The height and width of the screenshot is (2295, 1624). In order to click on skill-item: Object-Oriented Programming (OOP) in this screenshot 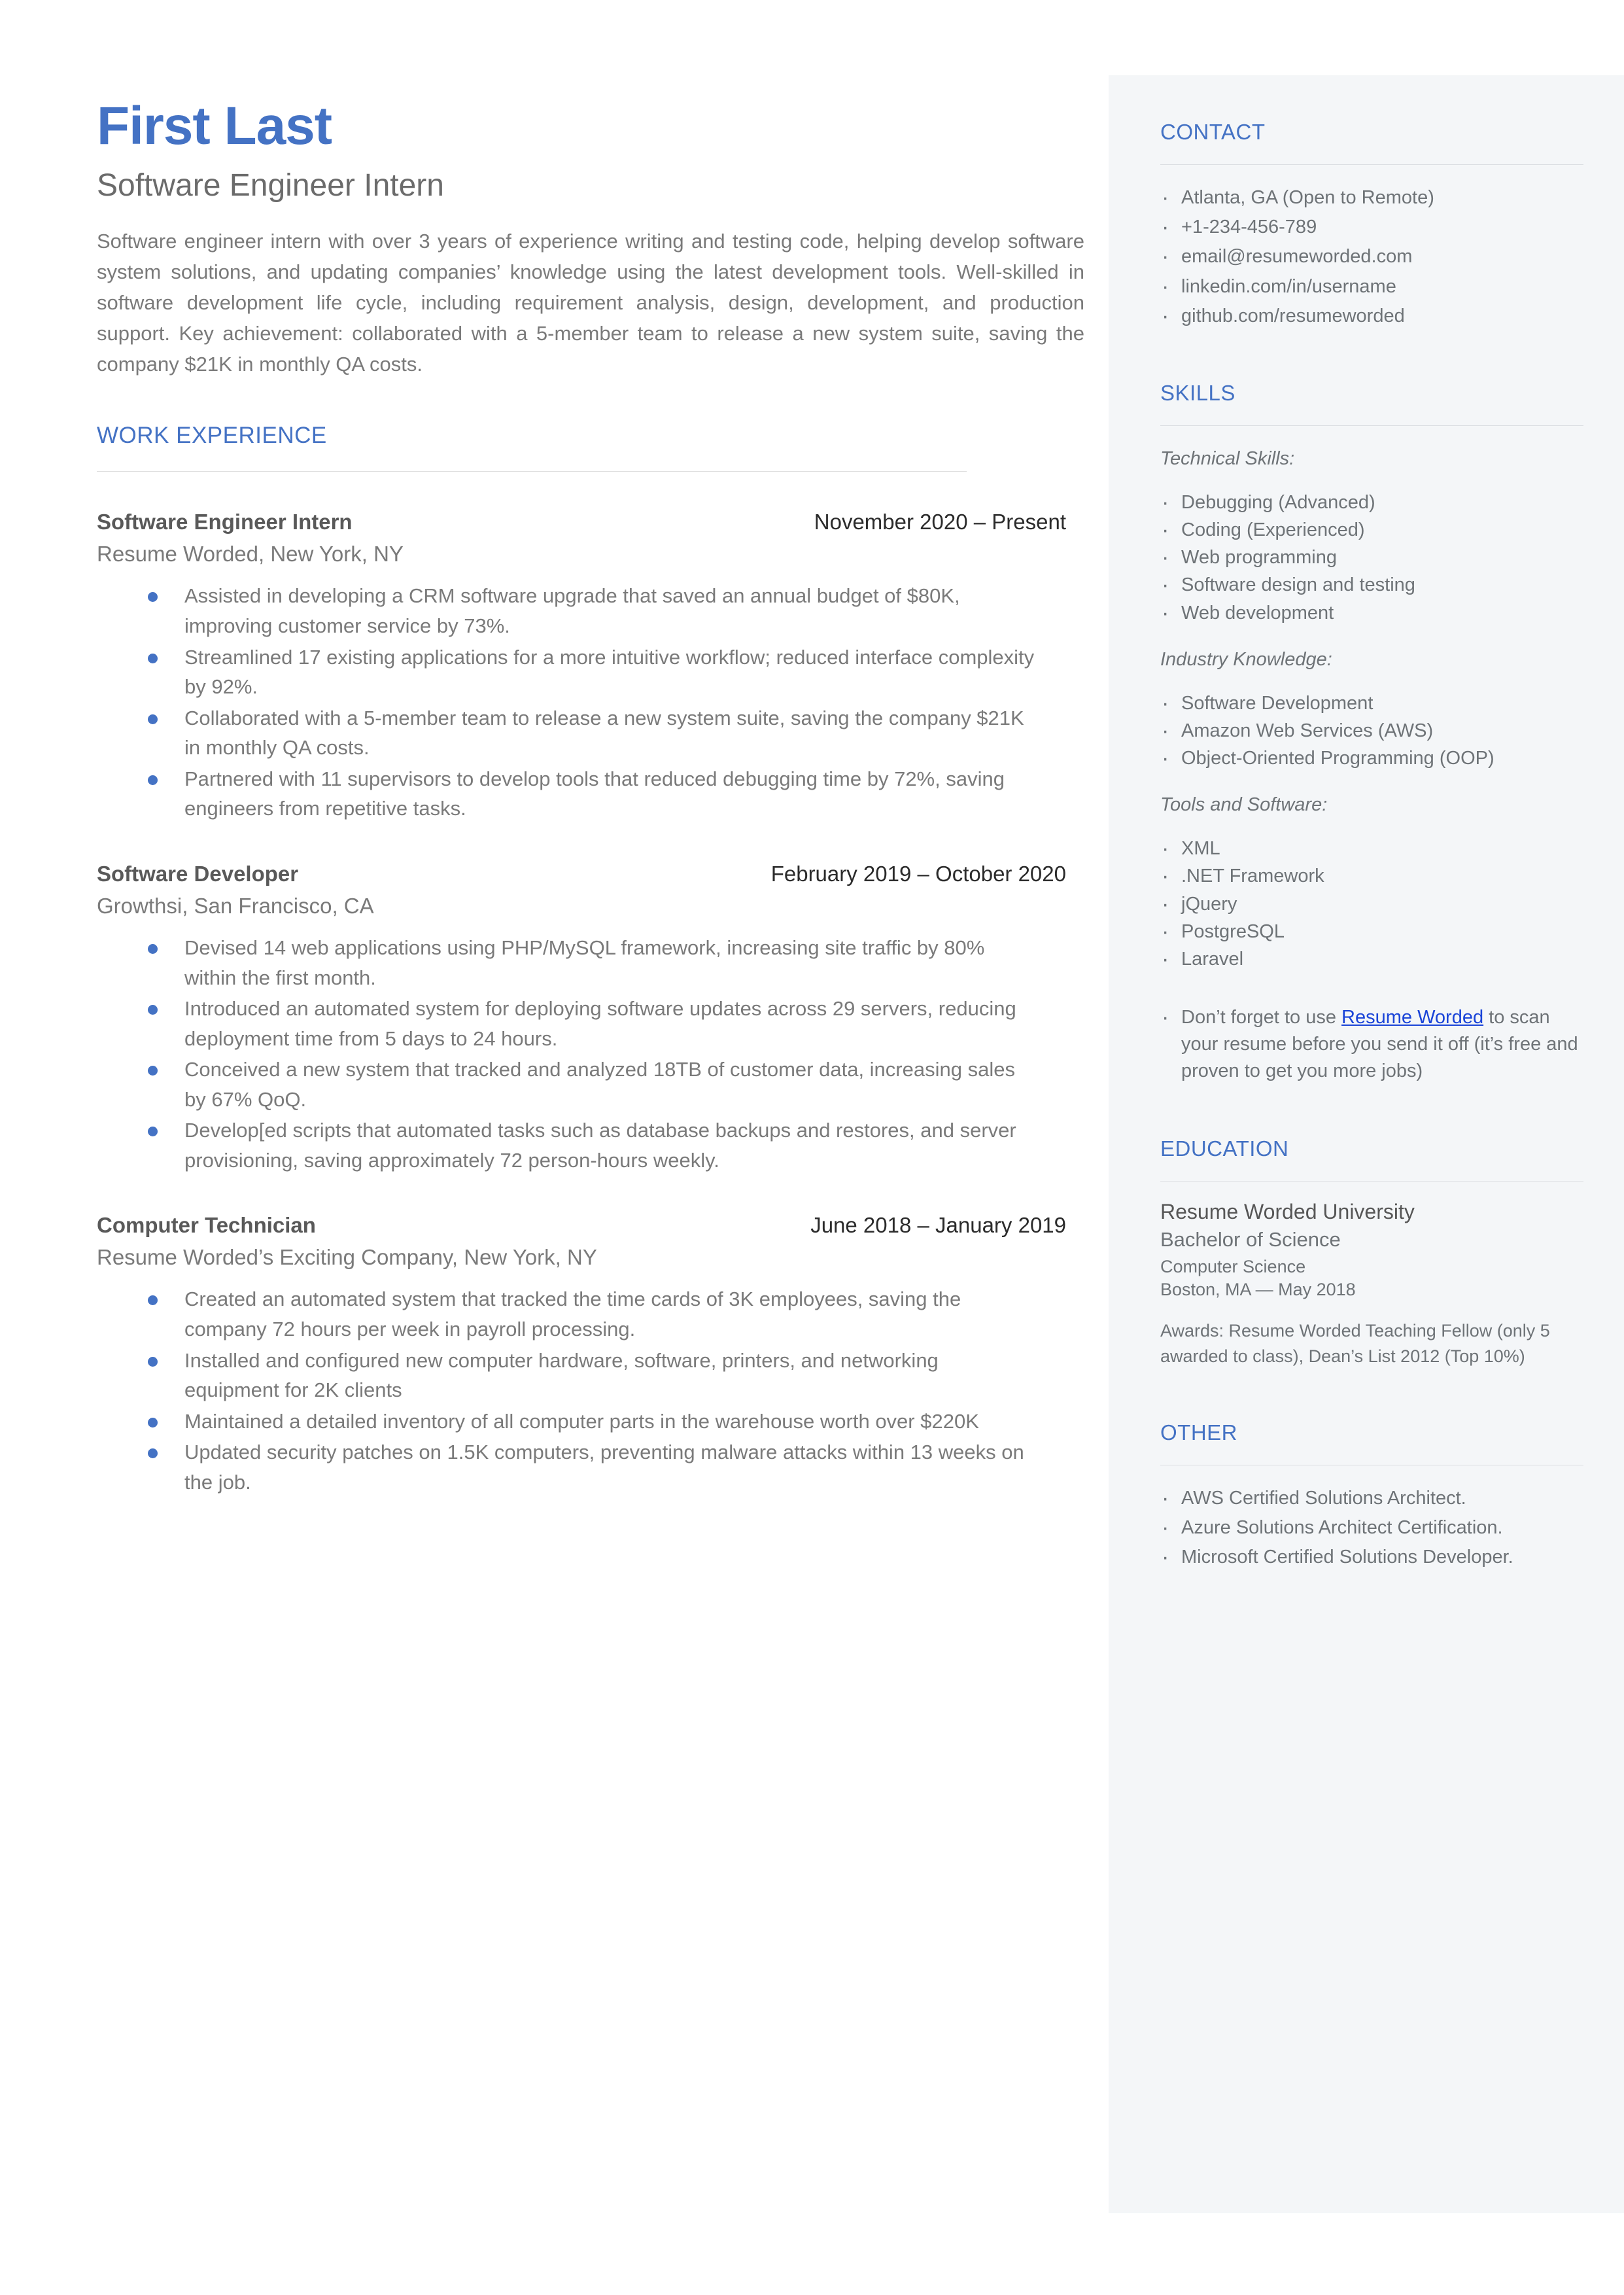, I will do `click(1371, 758)`.